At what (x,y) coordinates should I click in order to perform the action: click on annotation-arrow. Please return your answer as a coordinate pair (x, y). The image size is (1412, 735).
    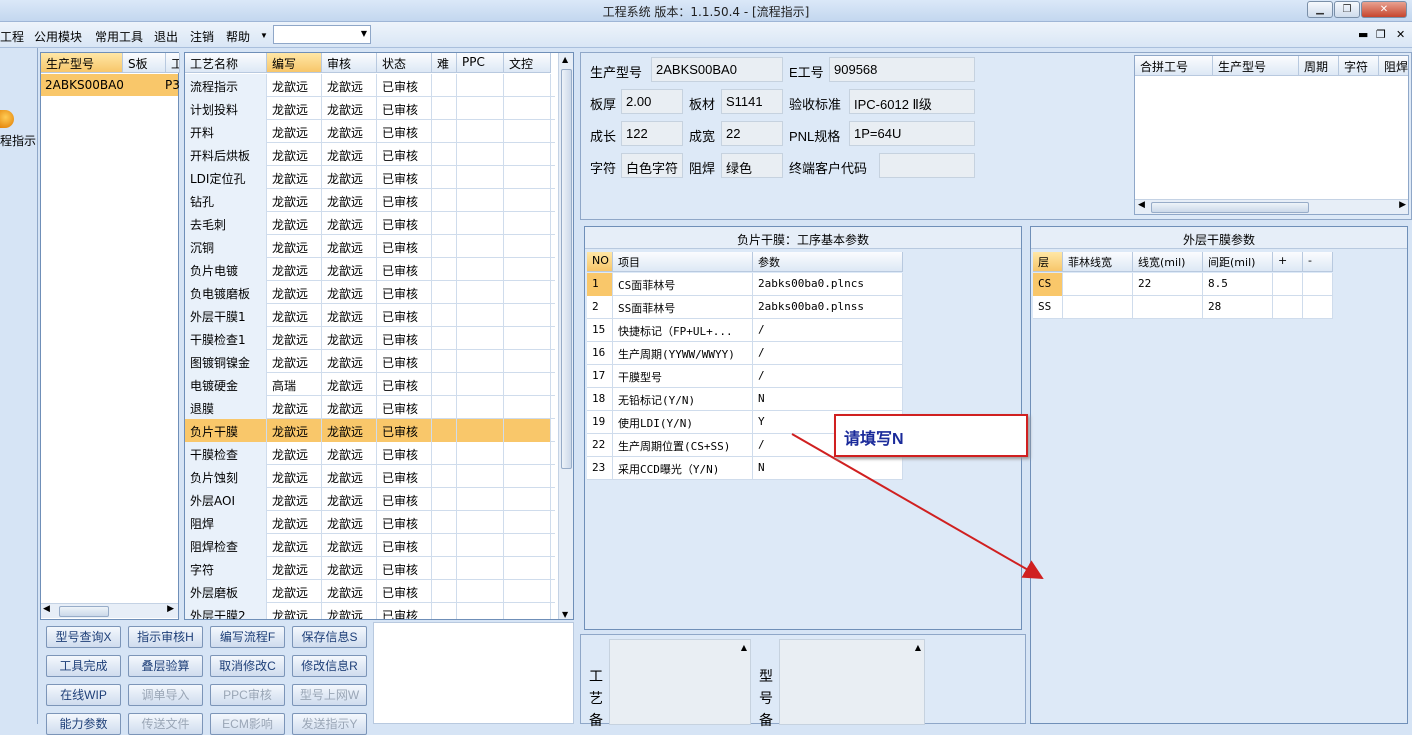
    Looking at the image, I should click on (917, 506).